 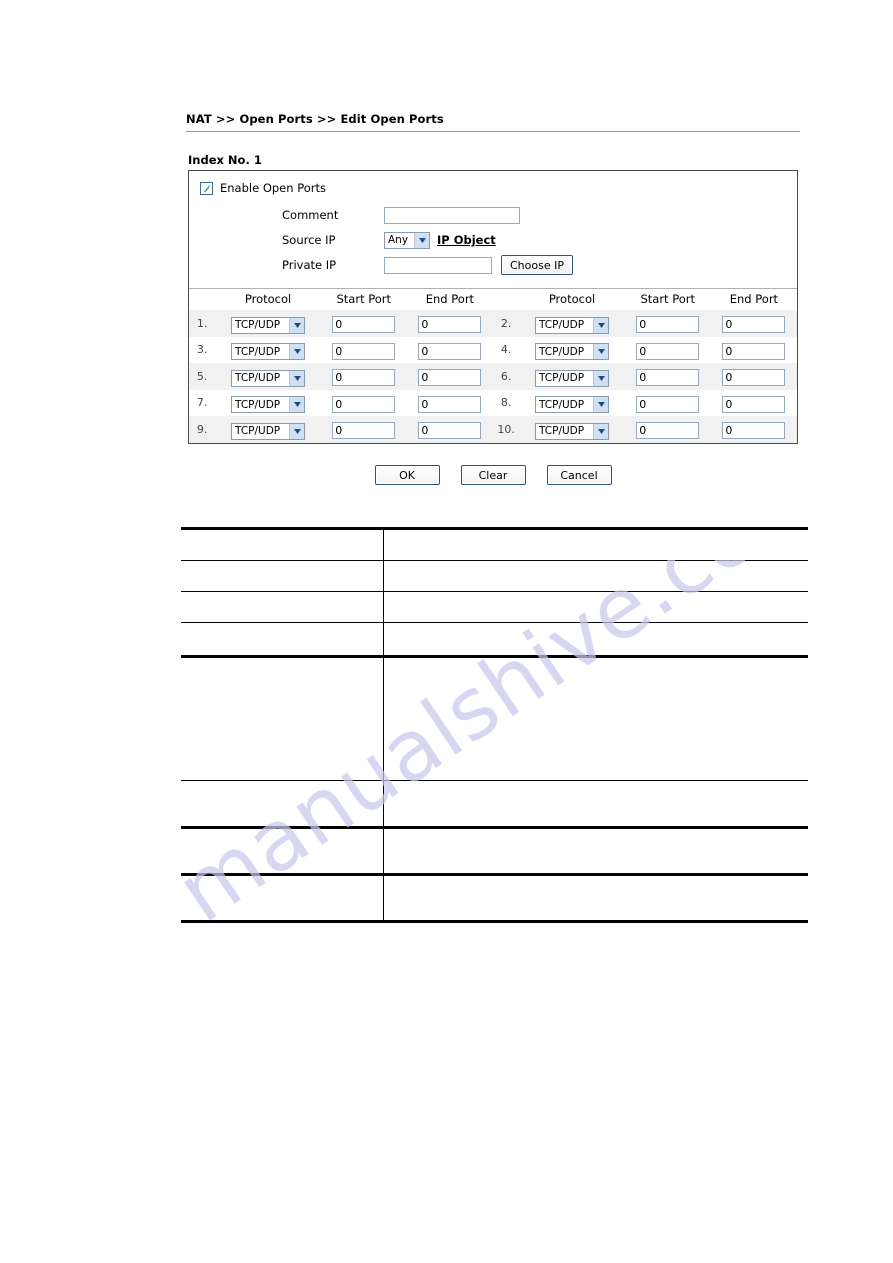 What do you see at coordinates (315, 119) in the screenshot?
I see `breadcrumb-text: NAT >> Open Ports >> Edit Open Ports` at bounding box center [315, 119].